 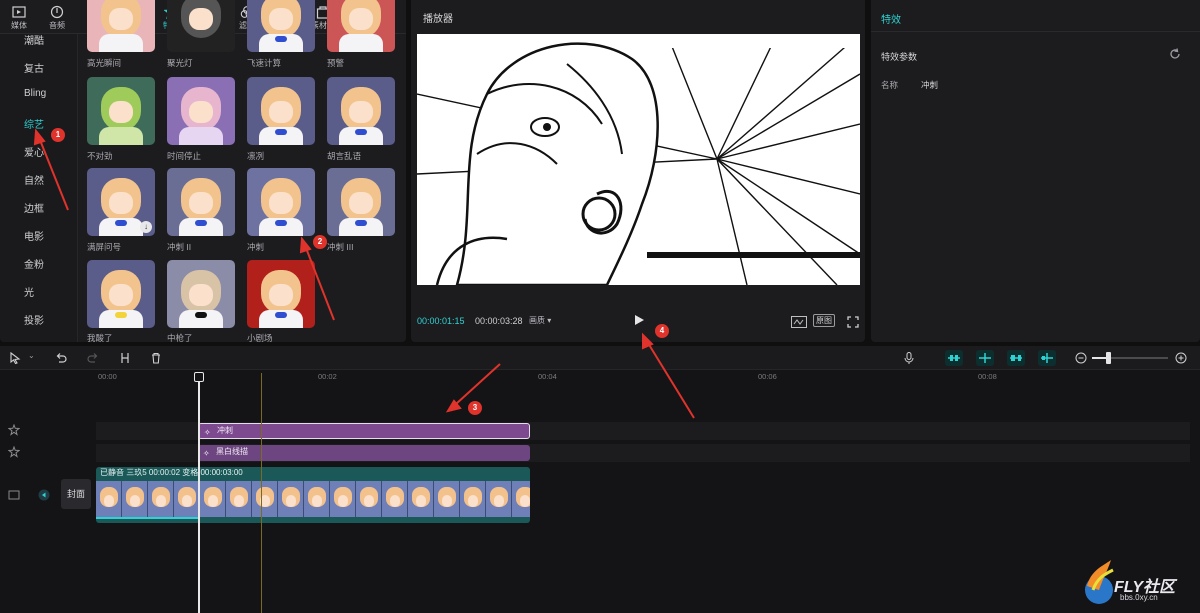 I want to click on audio-level-line, so click(x=148, y=518).